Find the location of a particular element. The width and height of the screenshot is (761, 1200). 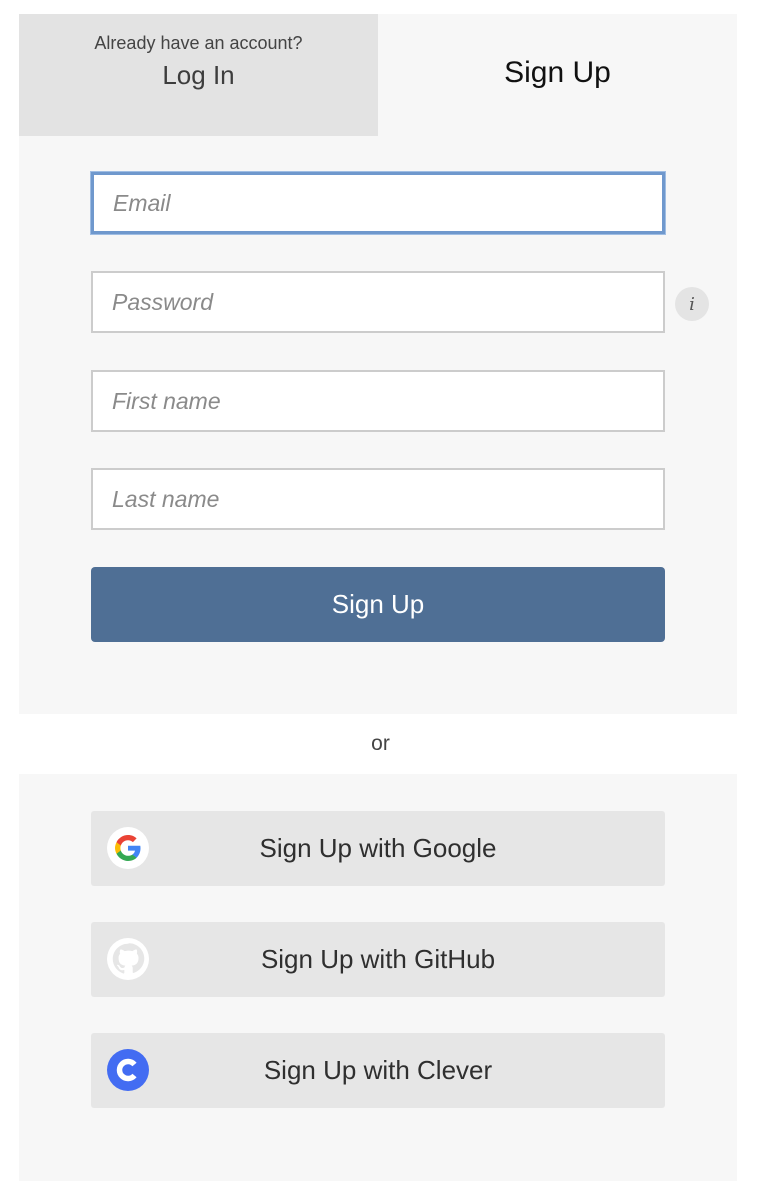

clever-icon is located at coordinates (128, 1070).